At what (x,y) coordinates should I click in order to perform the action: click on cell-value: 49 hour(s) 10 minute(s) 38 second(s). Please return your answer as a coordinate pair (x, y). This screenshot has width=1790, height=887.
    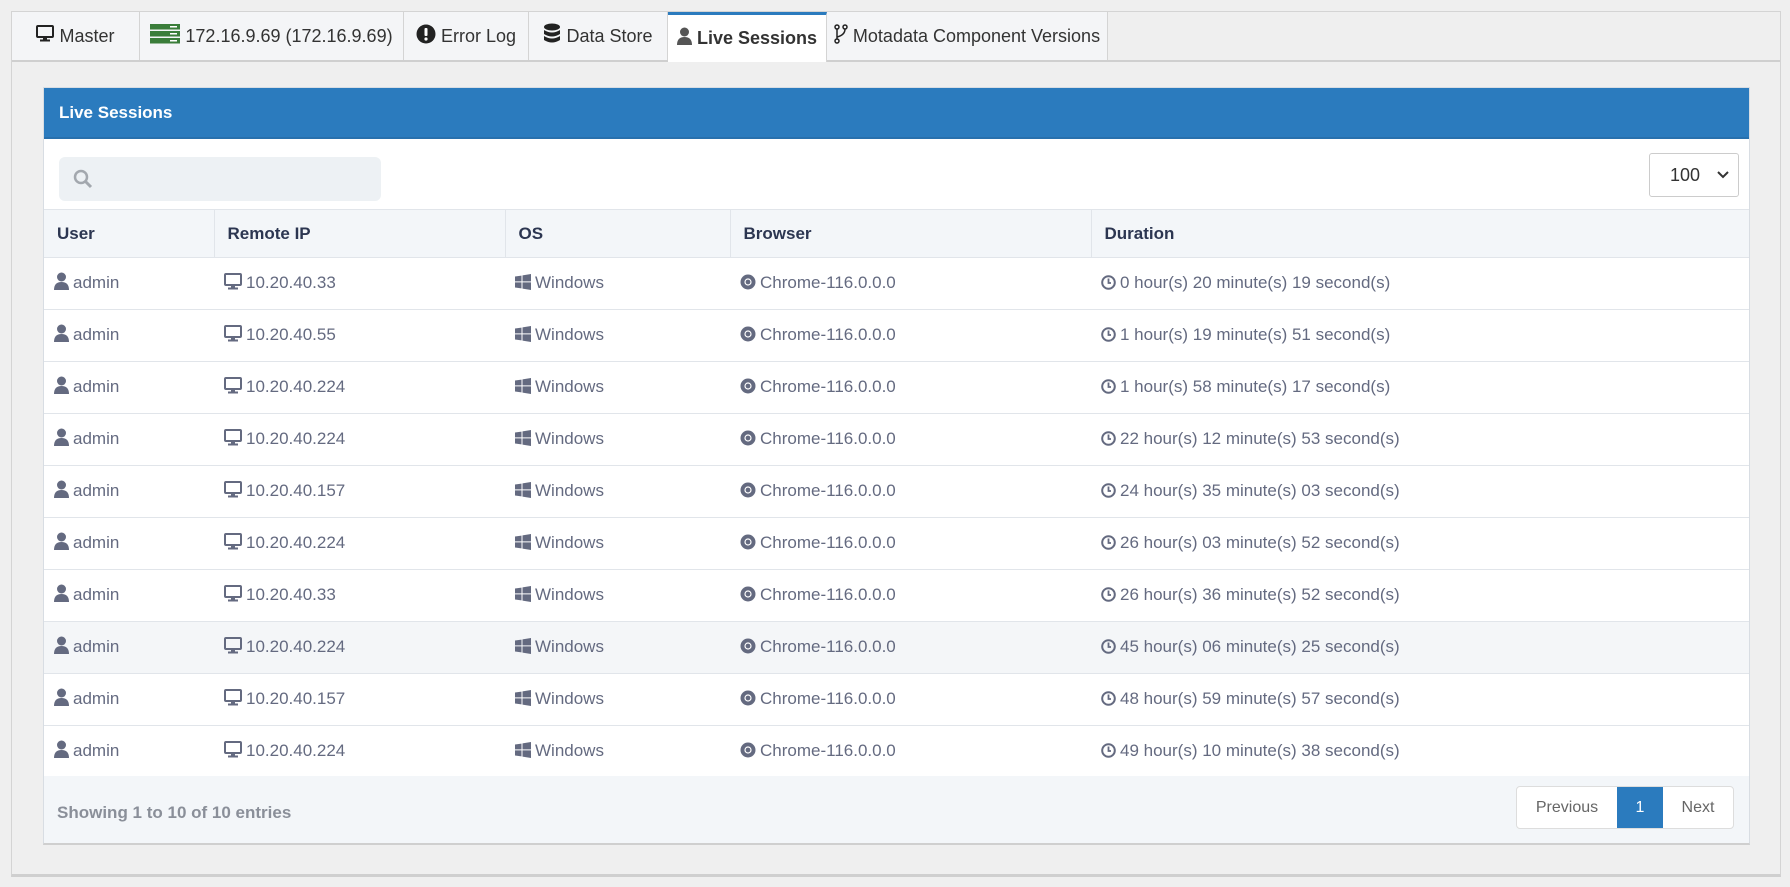
    Looking at the image, I should click on (1260, 750).